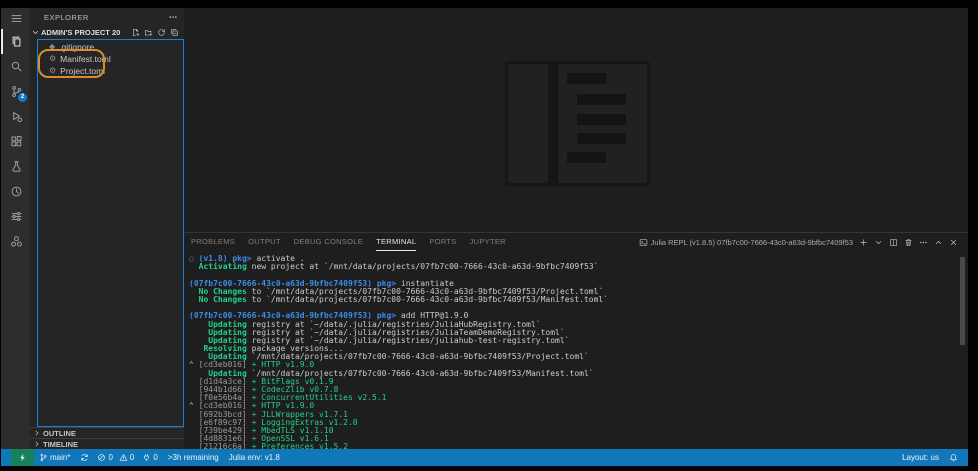 This screenshot has width=978, height=471. I want to click on status-time-remaining: >3h remaining, so click(193, 457).